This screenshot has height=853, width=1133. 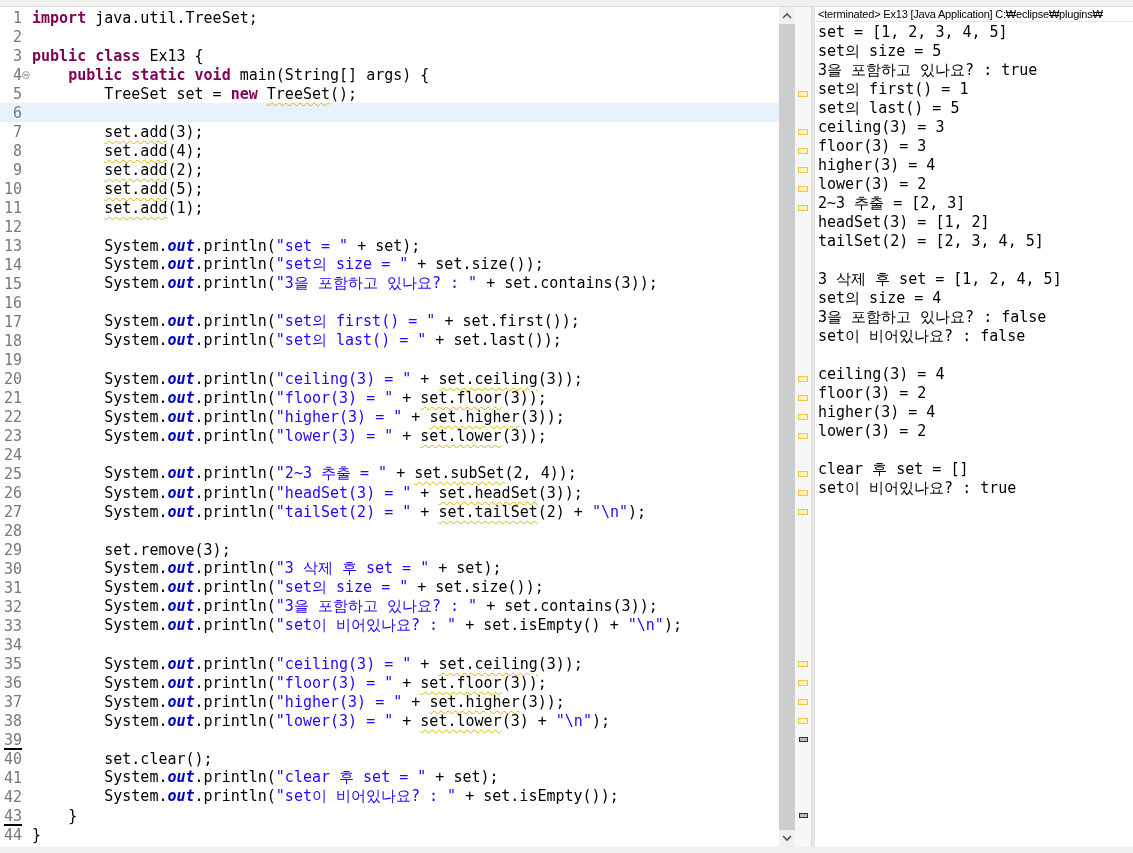 I want to click on code-line: set.add(1);, so click(x=153, y=207).